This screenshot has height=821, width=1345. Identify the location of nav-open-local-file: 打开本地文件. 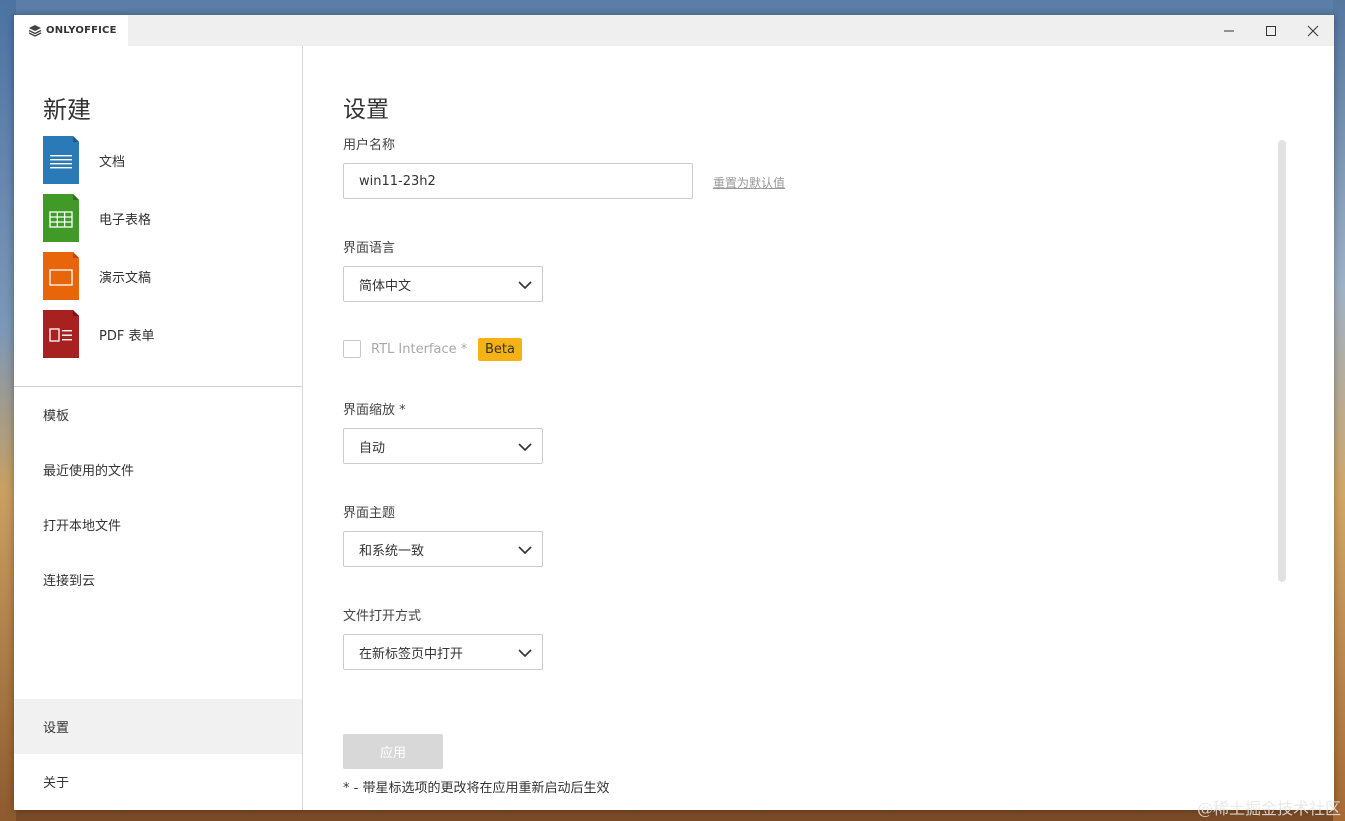
(158, 524).